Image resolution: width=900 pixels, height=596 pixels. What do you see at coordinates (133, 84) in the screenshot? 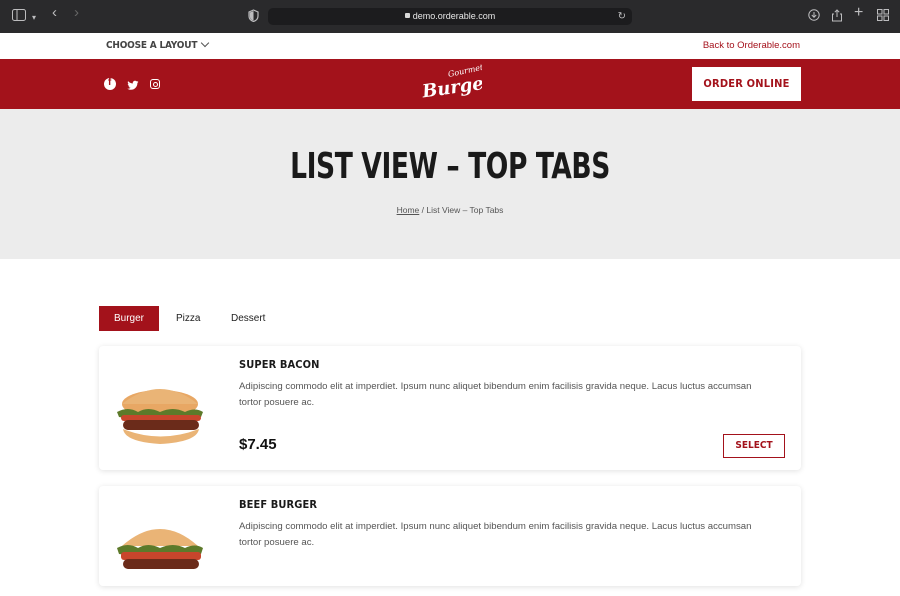
I see `twitter-icon` at bounding box center [133, 84].